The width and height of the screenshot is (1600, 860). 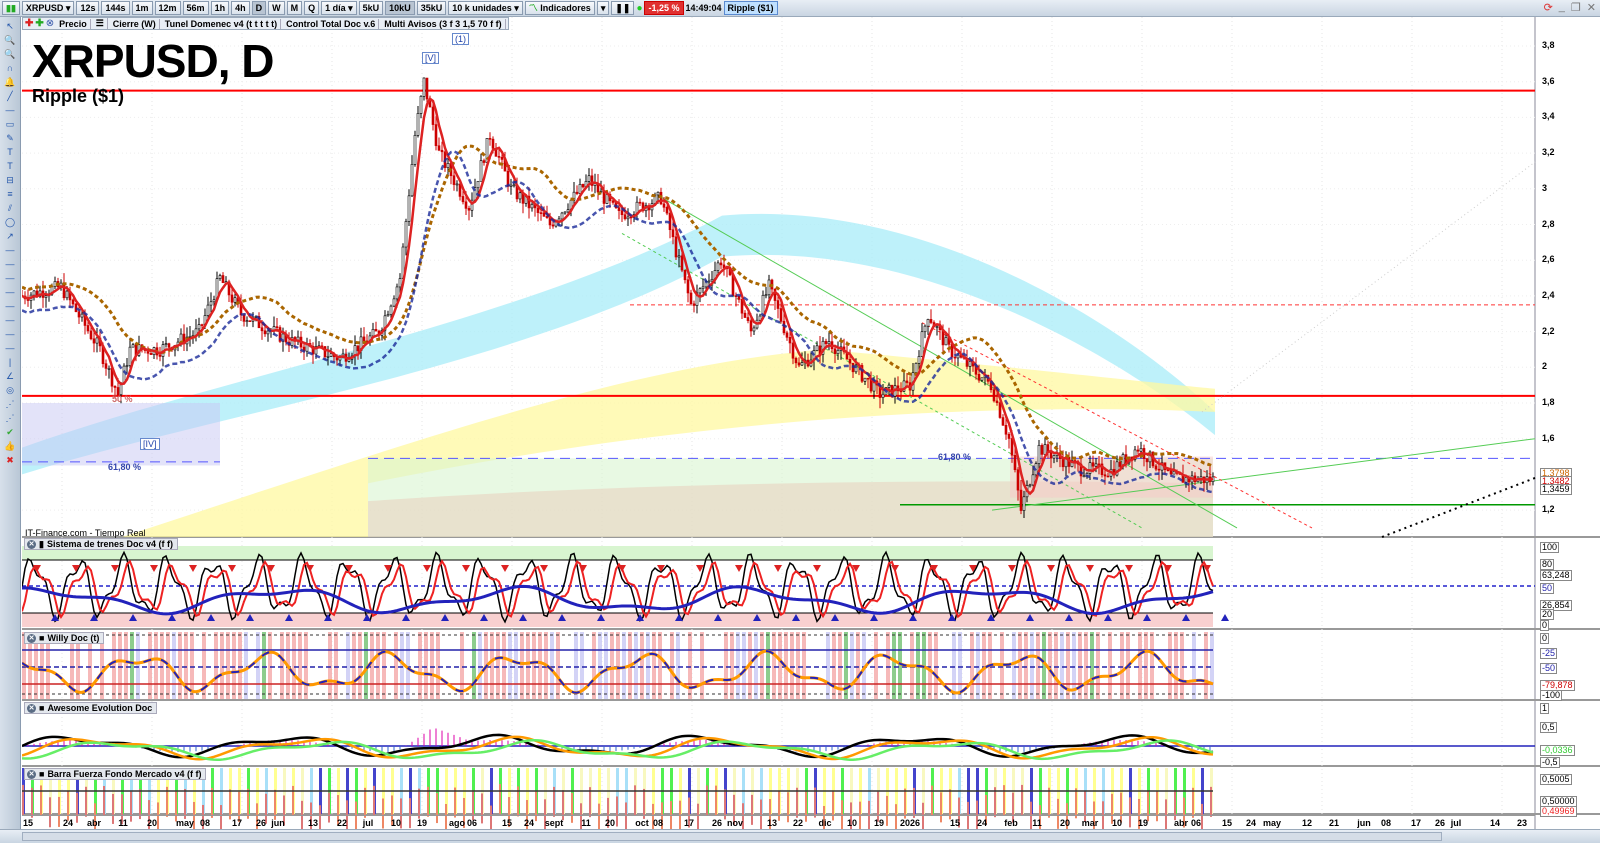 I want to click on timeframe-1h: 1h, so click(x=220, y=8).